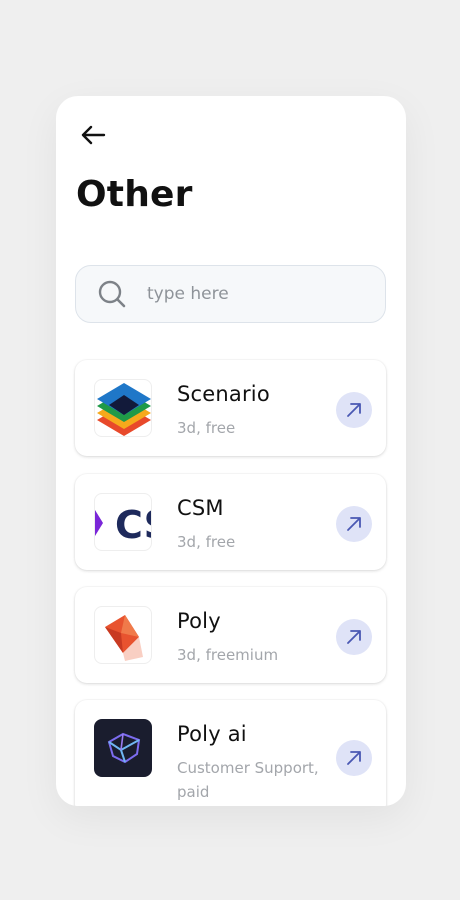  What do you see at coordinates (247, 294) in the screenshot?
I see `search-input` at bounding box center [247, 294].